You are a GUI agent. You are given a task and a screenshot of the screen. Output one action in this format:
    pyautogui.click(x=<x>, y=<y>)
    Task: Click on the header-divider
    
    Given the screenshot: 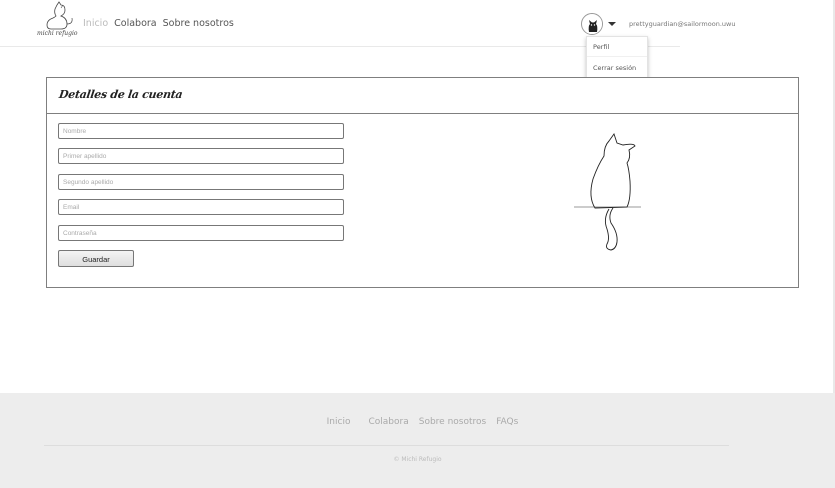 What is the action you would take?
    pyautogui.click(x=340, y=46)
    